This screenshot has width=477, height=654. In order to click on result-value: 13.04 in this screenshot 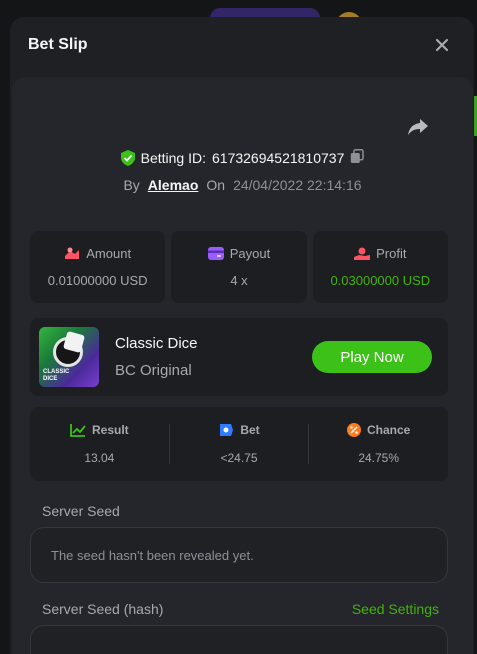, I will do `click(99, 458)`.